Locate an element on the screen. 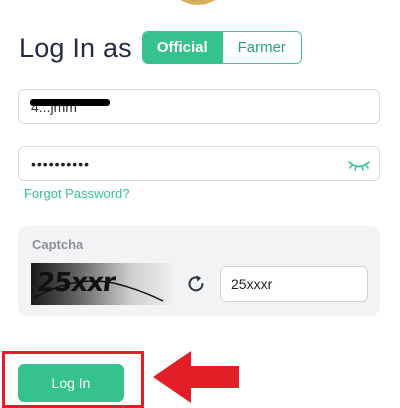  role-option-official: Official is located at coordinates (182, 47).